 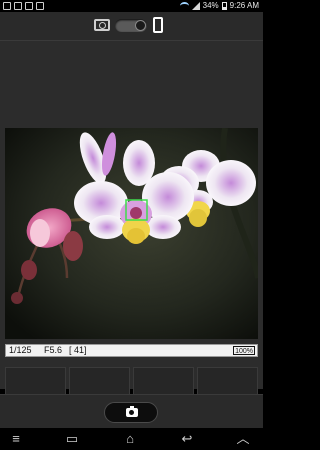 What do you see at coordinates (131, 6) in the screenshot?
I see `status-bar: 34% 9:26 AM` at bounding box center [131, 6].